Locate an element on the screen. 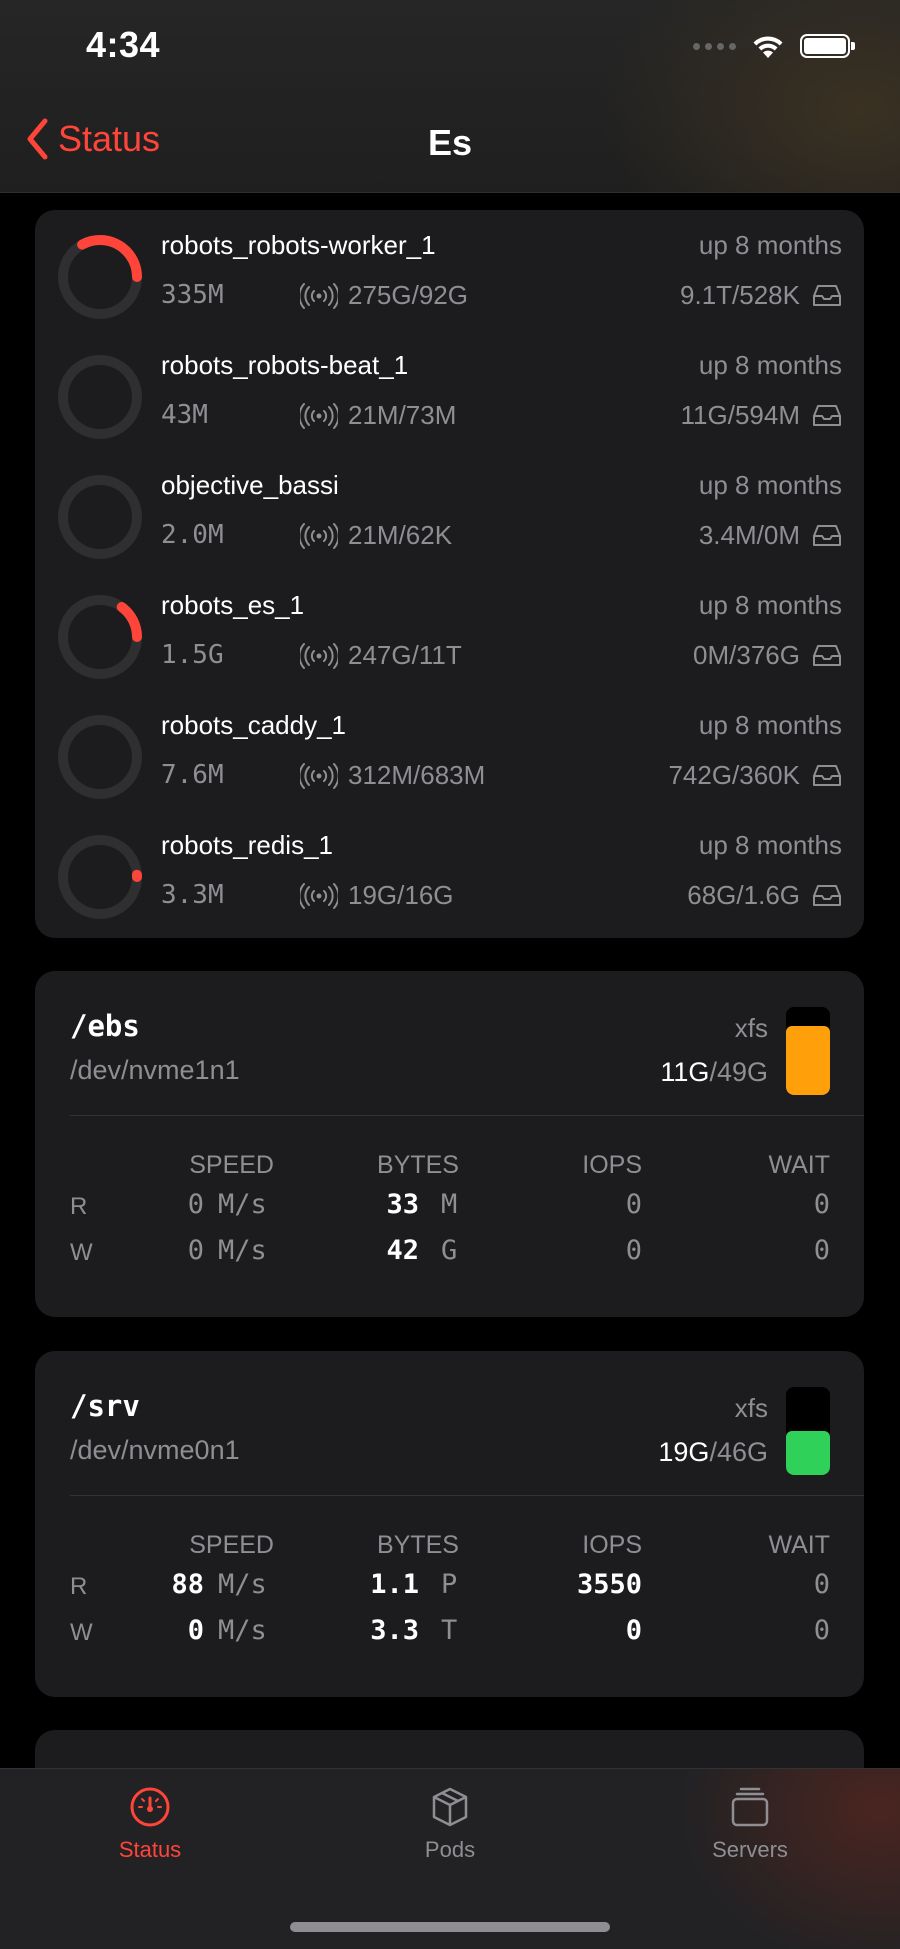  status-time: 4:34 is located at coordinates (123, 44).